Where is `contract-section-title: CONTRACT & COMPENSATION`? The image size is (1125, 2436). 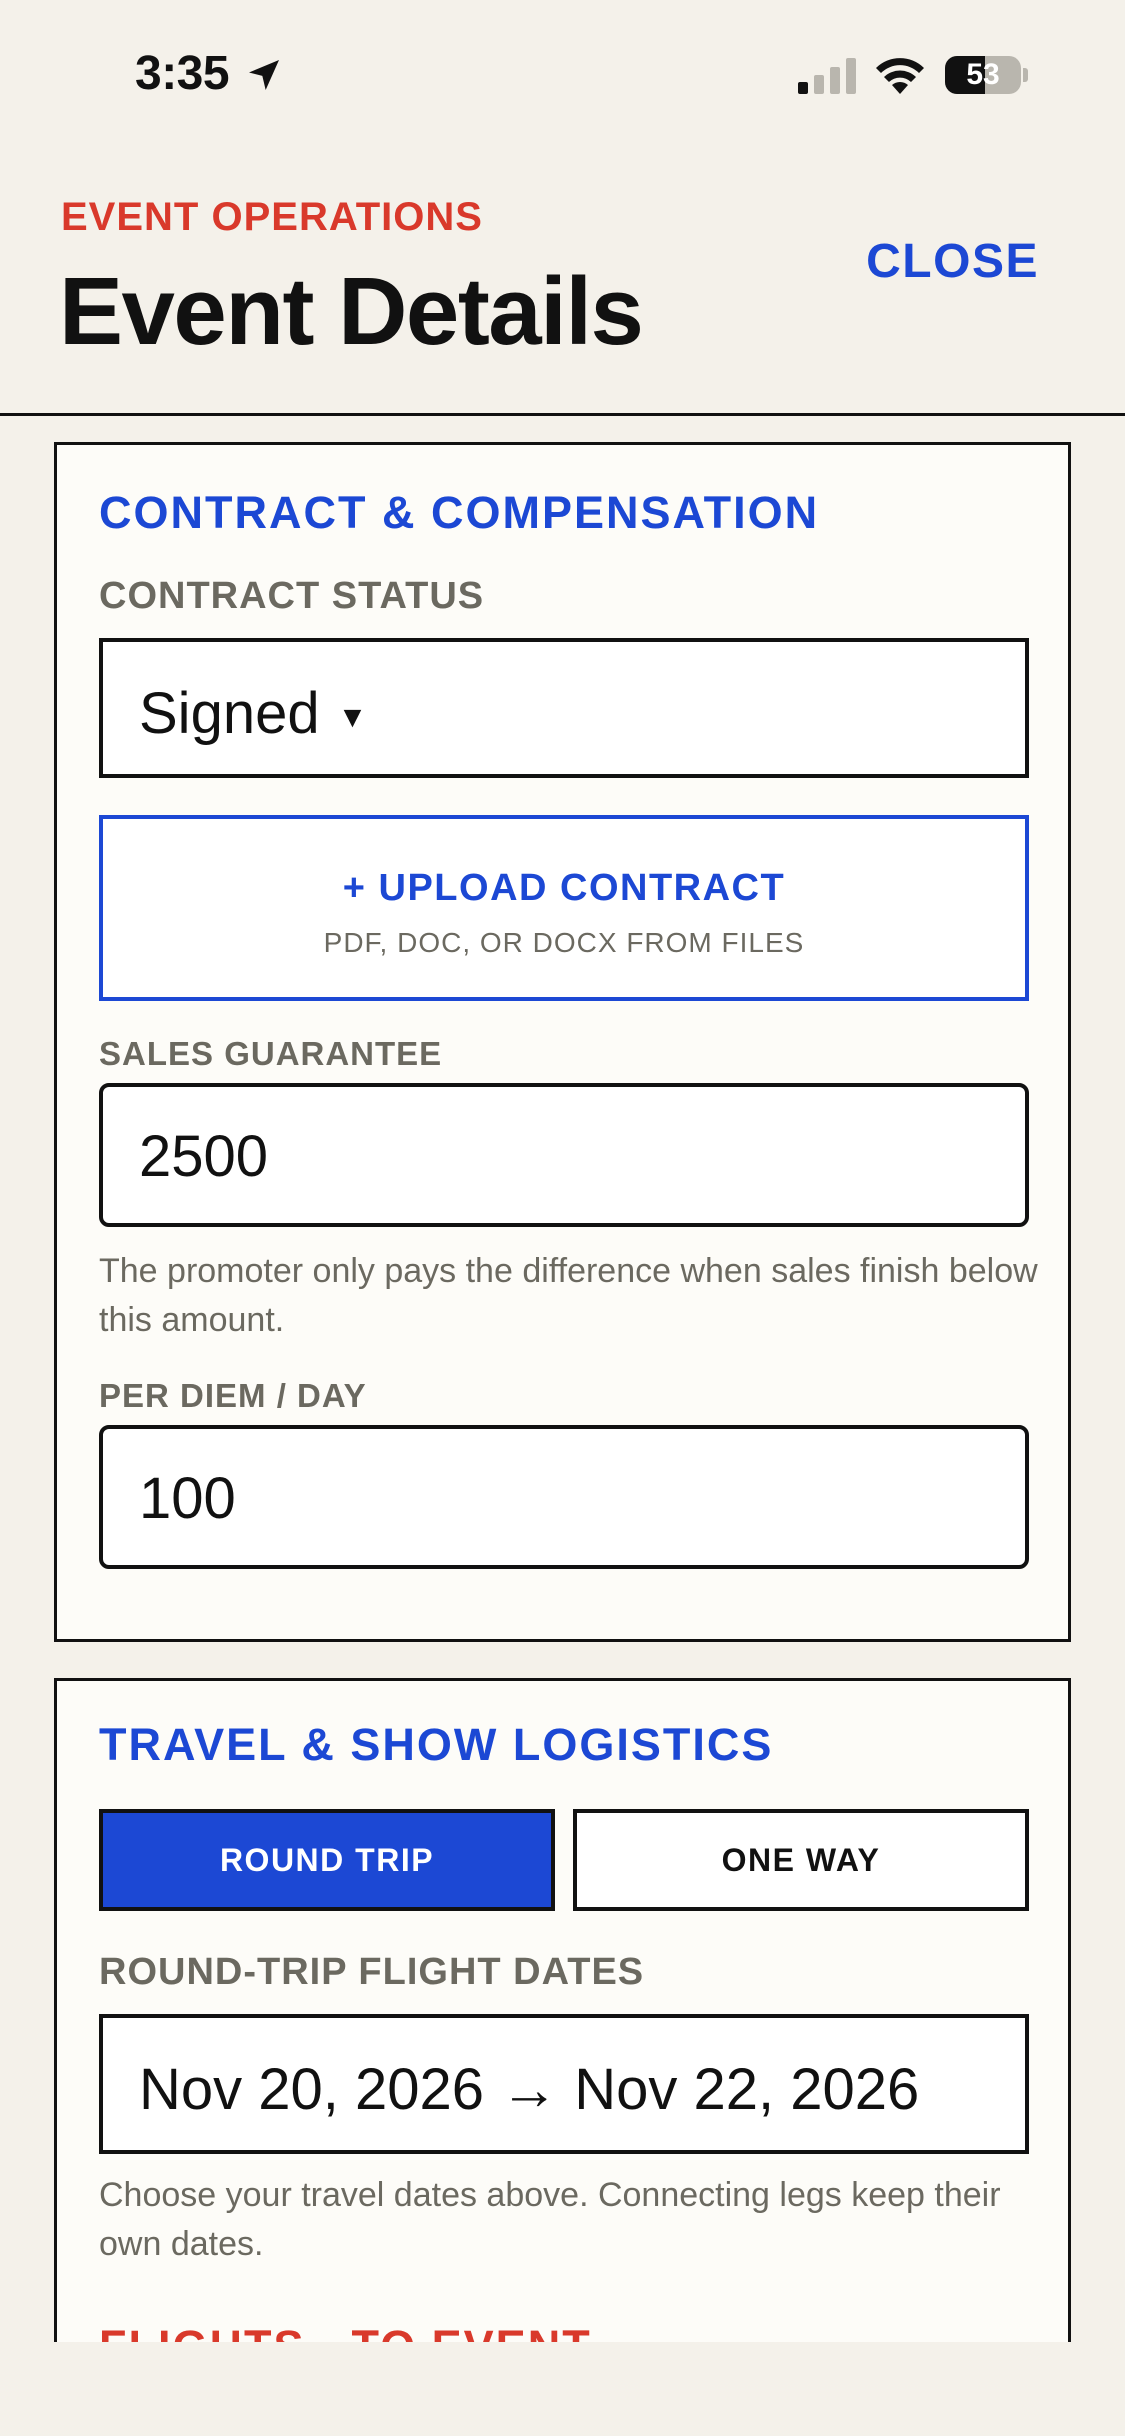
contract-section-title: CONTRACT & COMPENSATION is located at coordinates (459, 512).